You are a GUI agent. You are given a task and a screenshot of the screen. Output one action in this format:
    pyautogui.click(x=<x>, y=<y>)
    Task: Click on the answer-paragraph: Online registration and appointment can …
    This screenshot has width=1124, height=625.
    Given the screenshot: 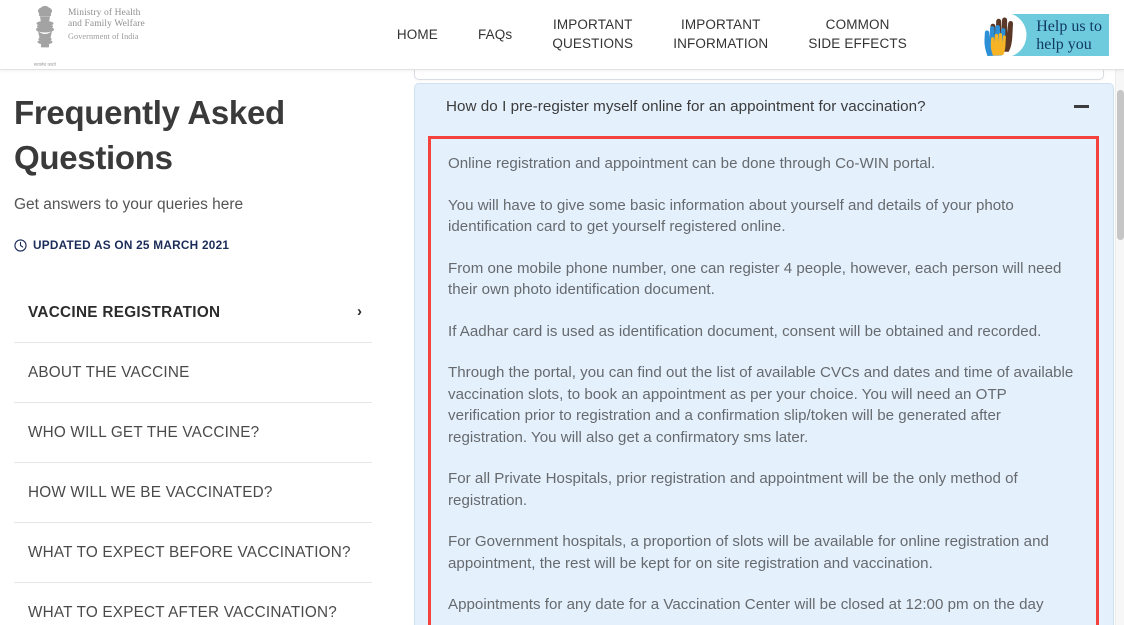 What is the action you would take?
    pyautogui.click(x=692, y=163)
    